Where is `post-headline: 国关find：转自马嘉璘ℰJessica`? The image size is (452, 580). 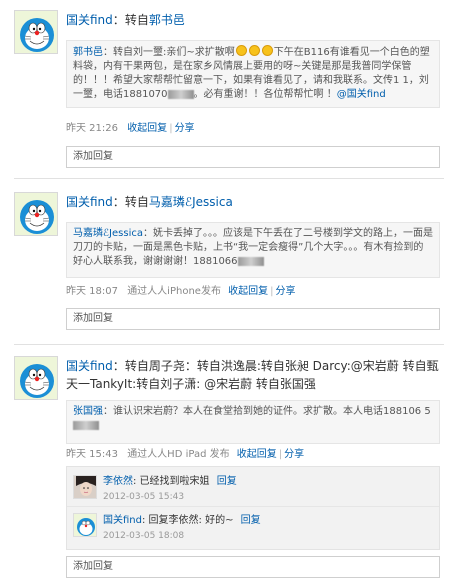
post-headline: 国关find：转自马嘉璘ℰJessica is located at coordinates (149, 202).